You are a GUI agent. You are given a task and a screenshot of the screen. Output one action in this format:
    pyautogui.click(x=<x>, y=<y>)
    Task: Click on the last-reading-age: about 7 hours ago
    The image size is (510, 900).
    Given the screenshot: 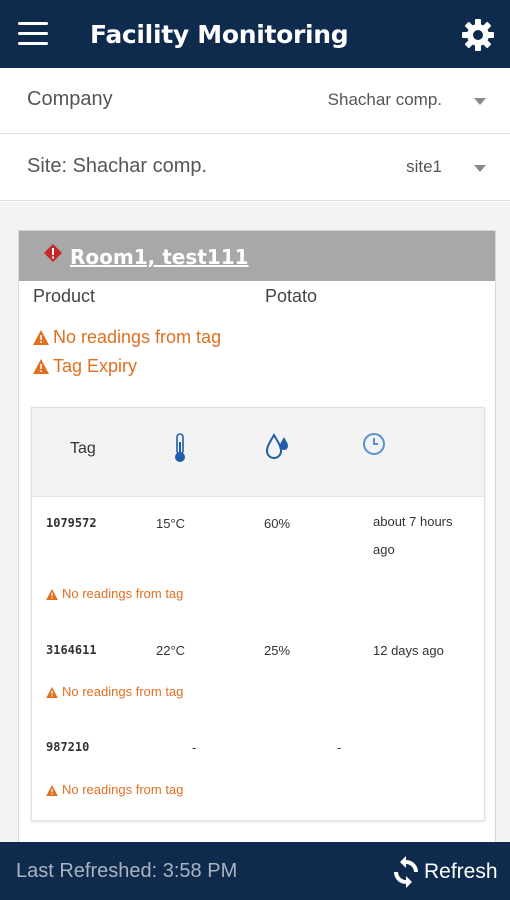 What is the action you would take?
    pyautogui.click(x=413, y=535)
    